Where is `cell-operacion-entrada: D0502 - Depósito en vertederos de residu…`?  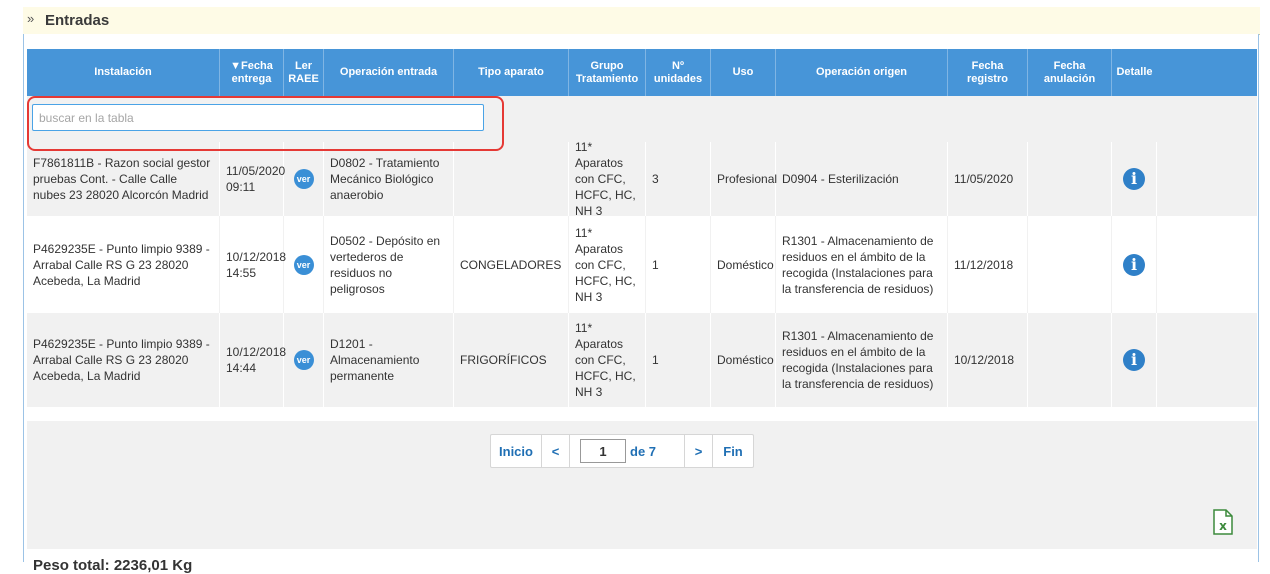 cell-operacion-entrada: D0502 - Depósito en vertederos de residu… is located at coordinates (389, 264).